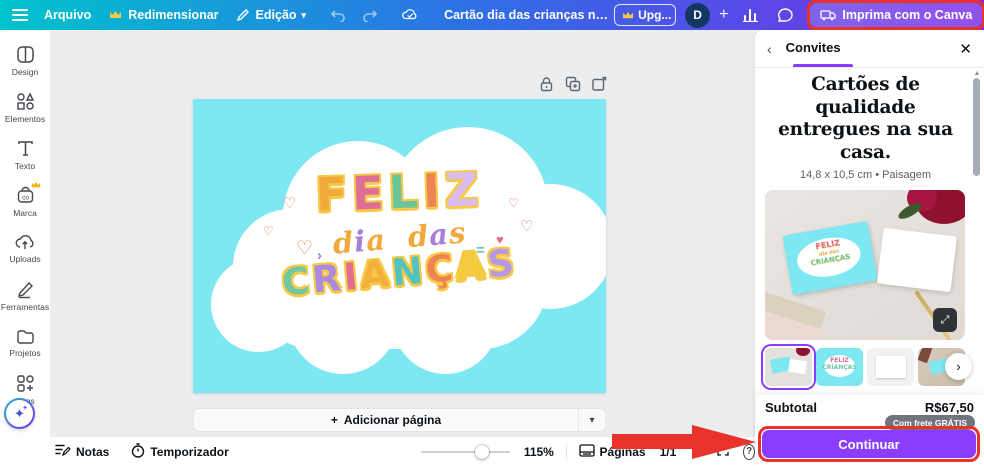 Image resolution: width=984 pixels, height=466 pixels. Describe the element at coordinates (977, 73) in the screenshot. I see `scroll-up-arrow: ▲` at that location.